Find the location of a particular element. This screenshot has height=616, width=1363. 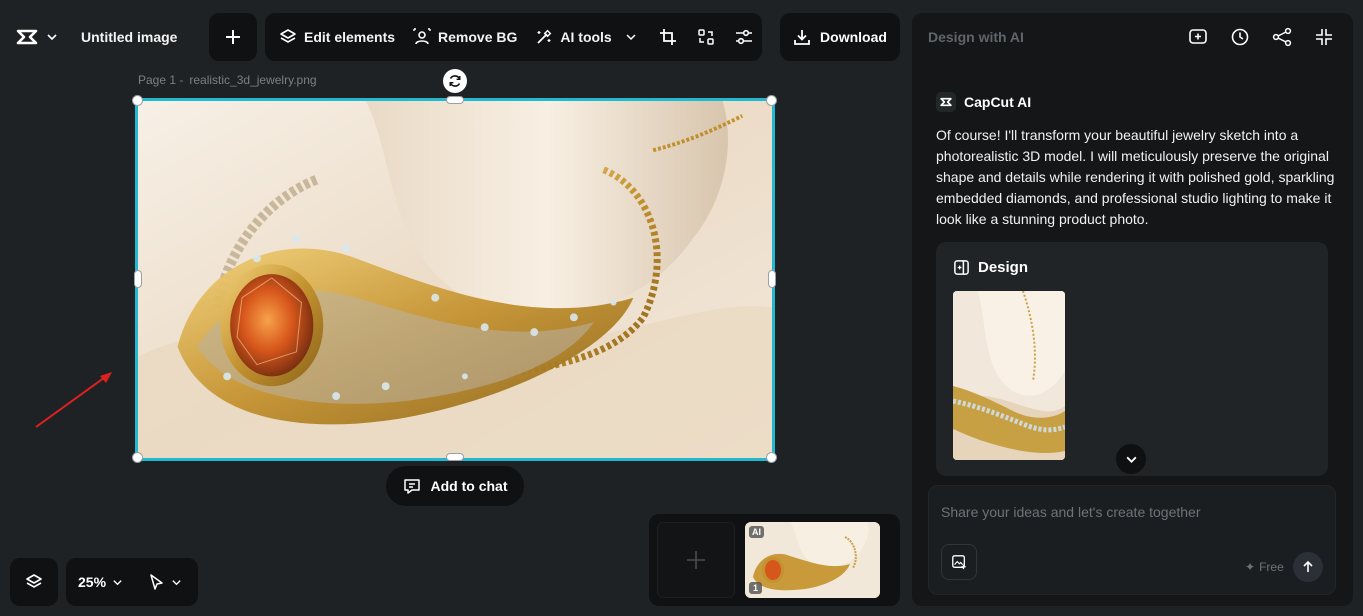

remove-bg-label: Remove BG is located at coordinates (478, 37).